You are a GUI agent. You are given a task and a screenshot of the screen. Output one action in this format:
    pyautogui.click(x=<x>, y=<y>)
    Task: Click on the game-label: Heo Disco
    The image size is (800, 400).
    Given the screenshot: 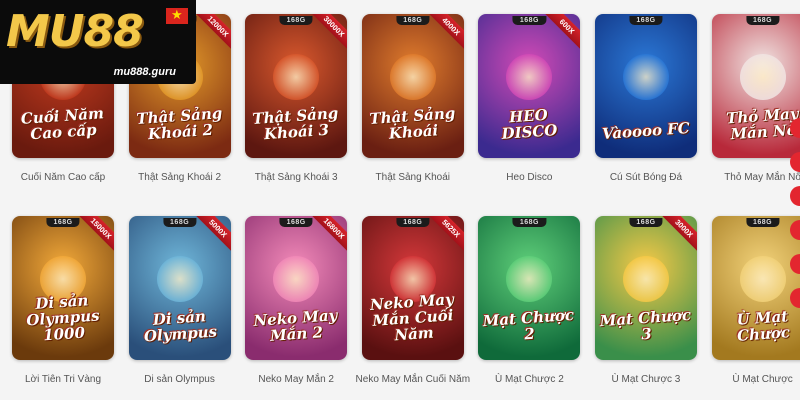 What is the action you would take?
    pyautogui.click(x=529, y=177)
    